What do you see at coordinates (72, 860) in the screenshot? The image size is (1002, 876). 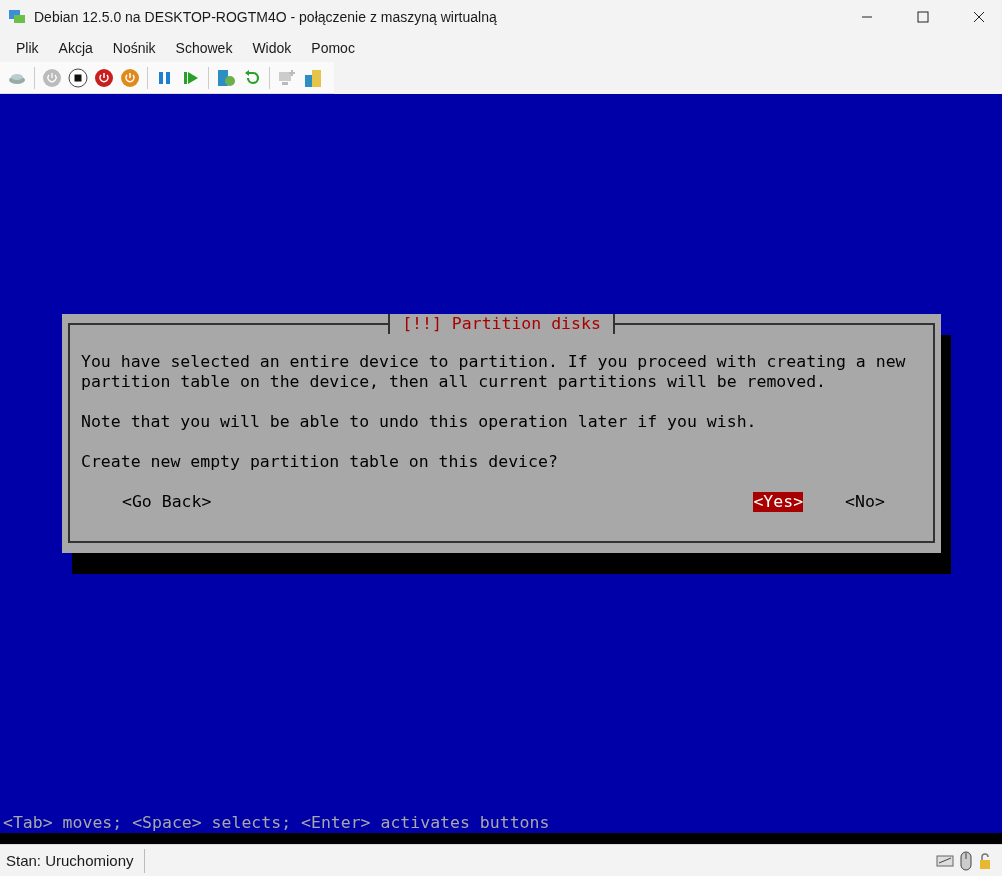 I see `status-text: Stan: Uruchomiony` at bounding box center [72, 860].